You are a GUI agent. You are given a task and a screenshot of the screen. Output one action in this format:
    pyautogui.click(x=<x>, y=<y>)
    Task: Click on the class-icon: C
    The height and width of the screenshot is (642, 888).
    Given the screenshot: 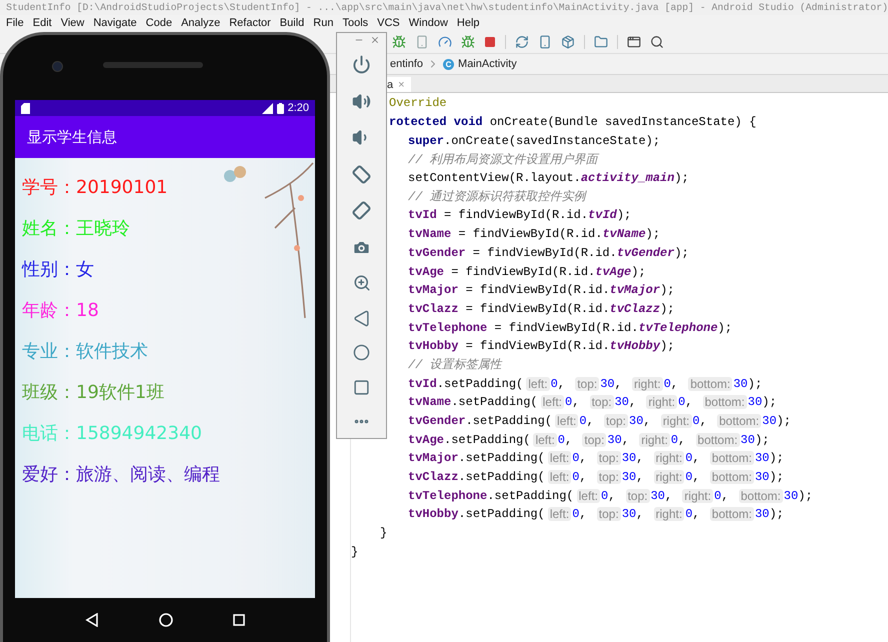 What is the action you would take?
    pyautogui.click(x=448, y=64)
    